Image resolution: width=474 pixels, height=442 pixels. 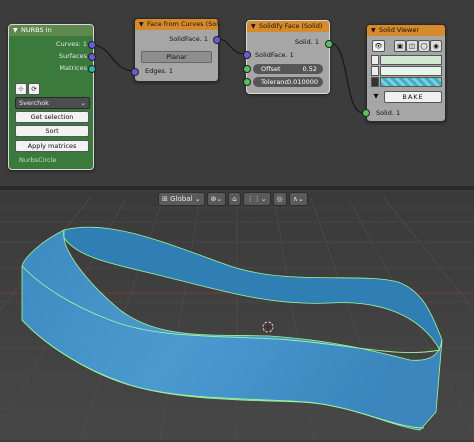 What do you see at coordinates (375, 60) in the screenshot?
I see `vertex-row-icon` at bounding box center [375, 60].